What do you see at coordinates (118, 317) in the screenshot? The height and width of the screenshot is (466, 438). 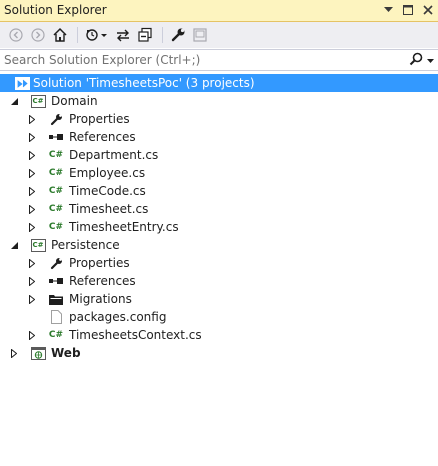 I see `item-label: packages.config` at bounding box center [118, 317].